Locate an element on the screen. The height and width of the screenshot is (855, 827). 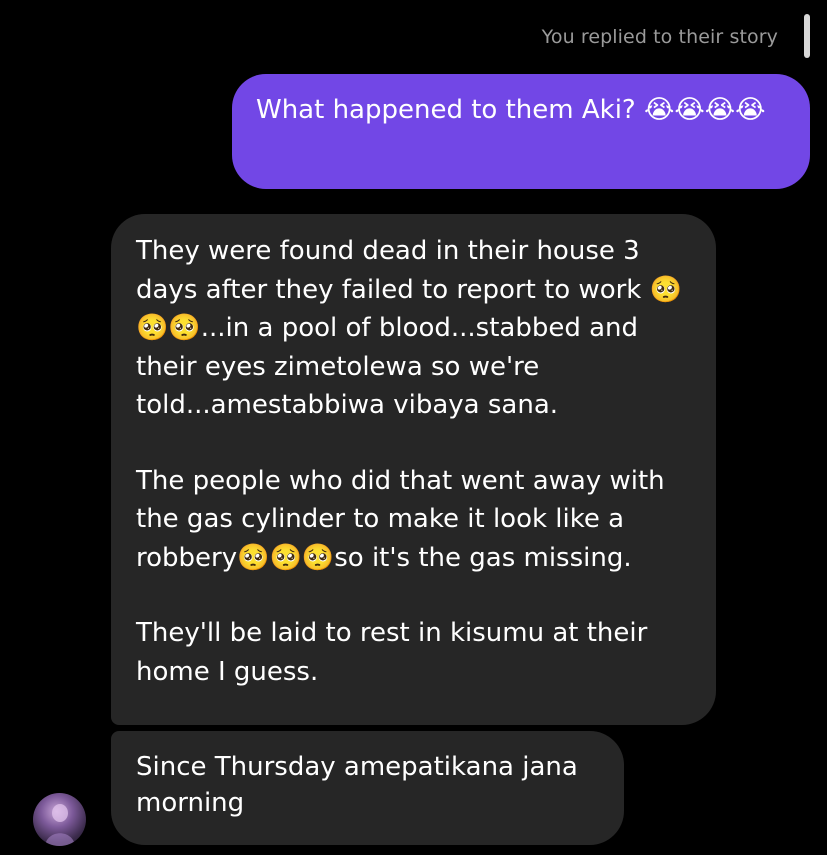
sent-message-text: What happened to them Aki? 😭😭😭😭 is located at coordinates (511, 110).